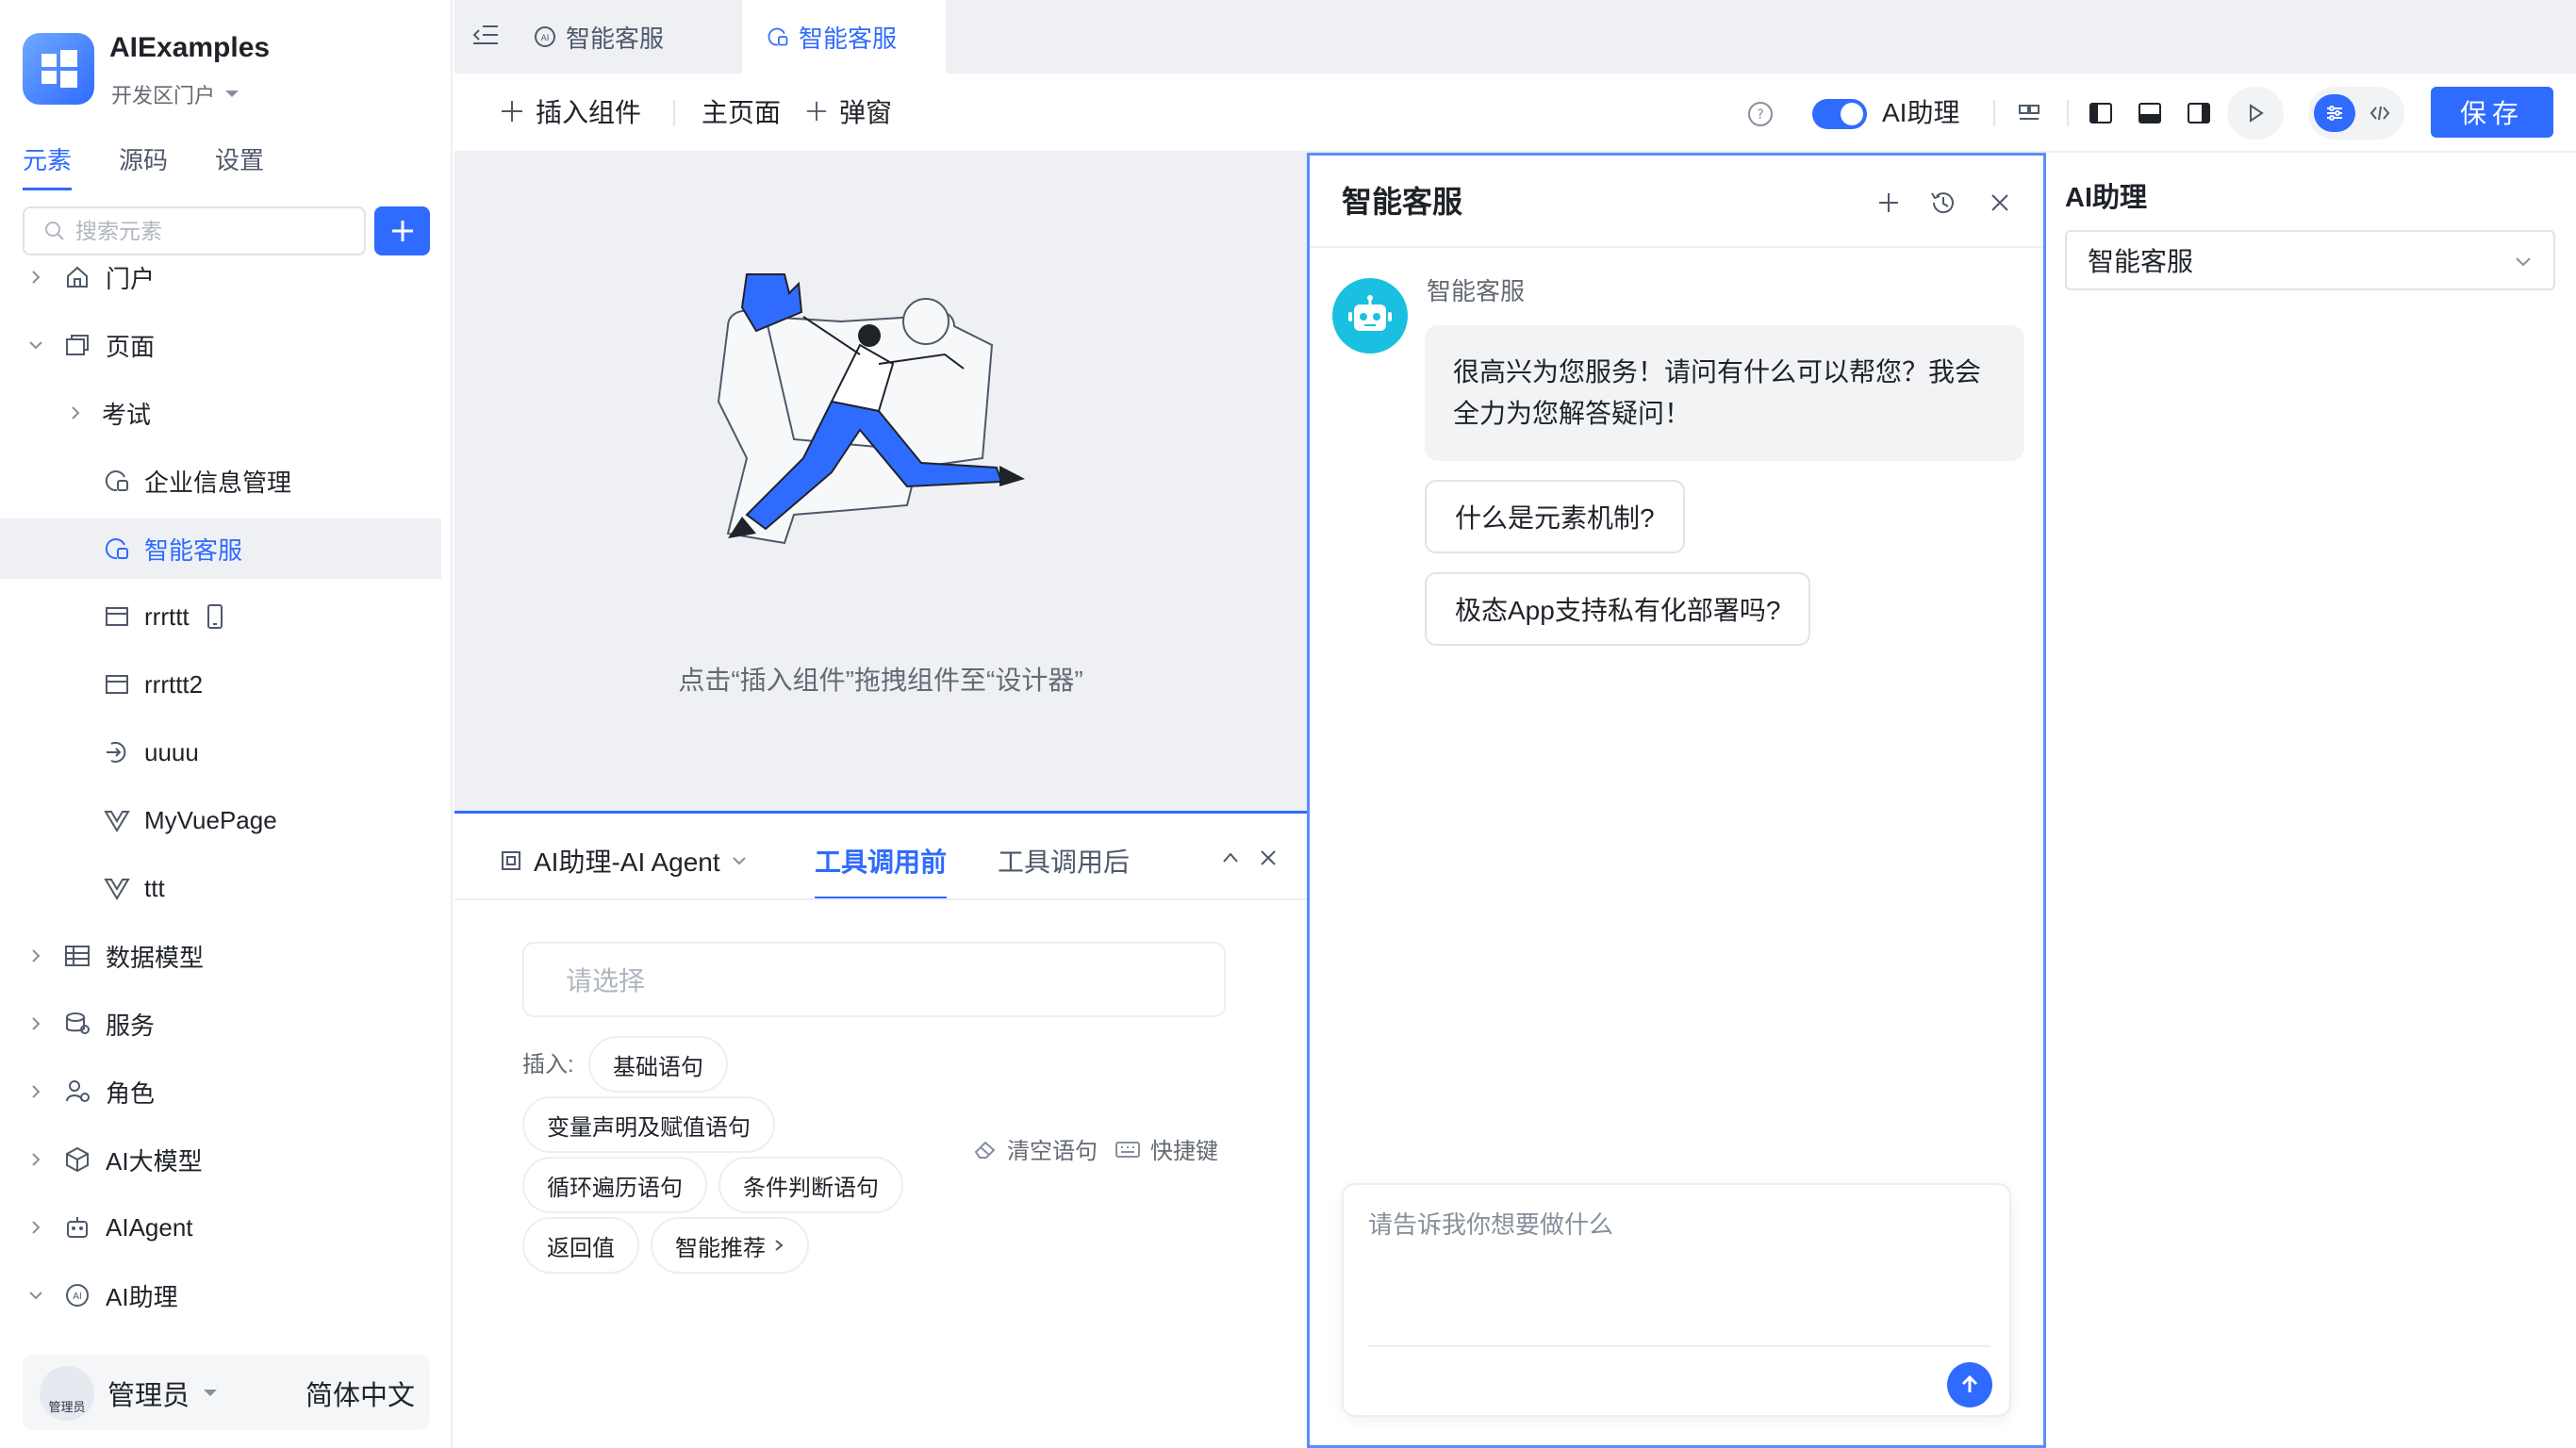 This screenshot has height=1448, width=2576. What do you see at coordinates (232, 93) in the screenshot?
I see `caret-down-icon` at bounding box center [232, 93].